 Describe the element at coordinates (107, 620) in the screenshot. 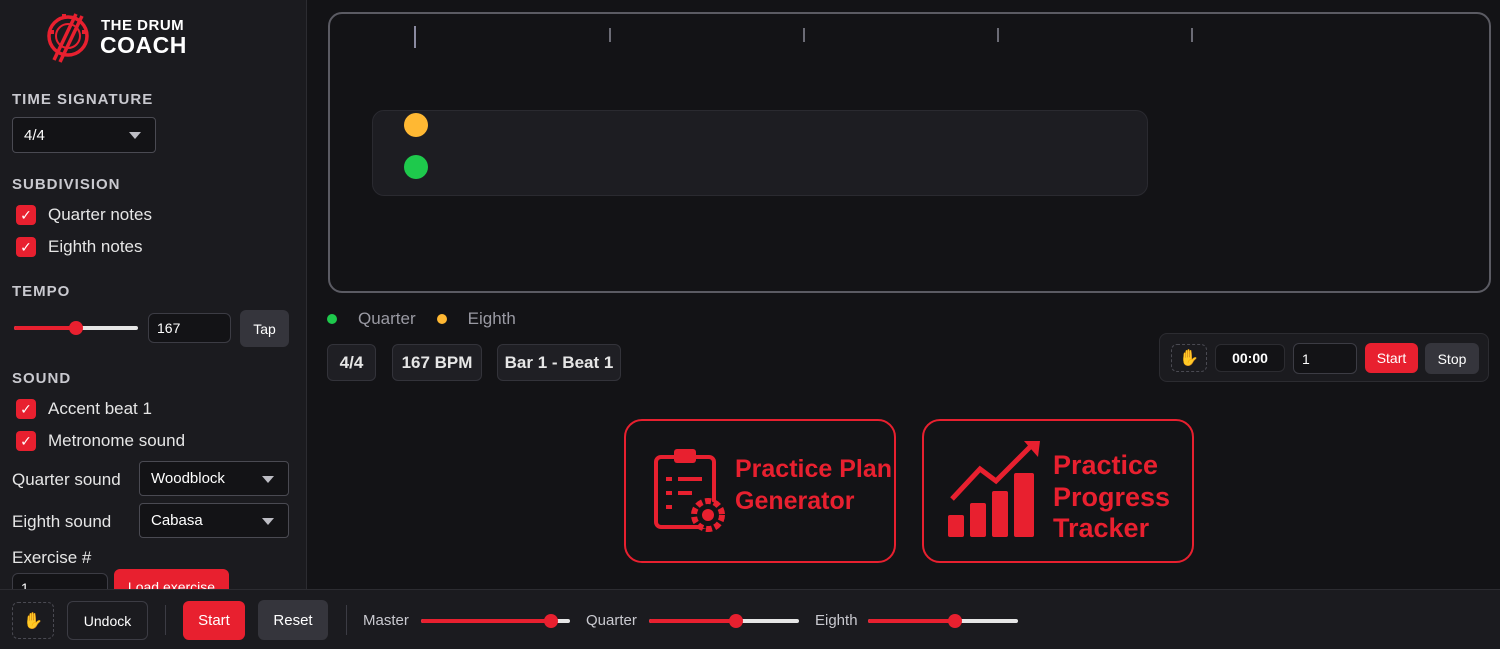

I see `undock-button: Undock` at that location.